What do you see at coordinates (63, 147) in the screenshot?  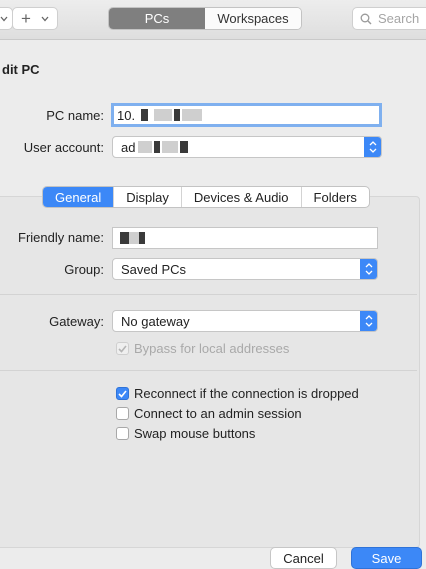 I see `user-account-label: User account:` at bounding box center [63, 147].